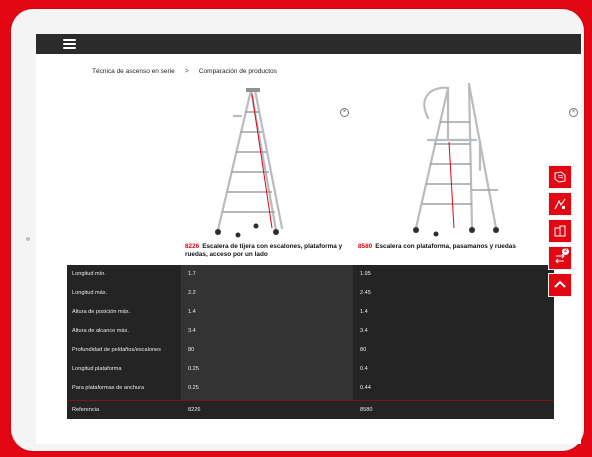 This screenshot has height=457, width=592. I want to click on catalog-icon, so click(560, 177).